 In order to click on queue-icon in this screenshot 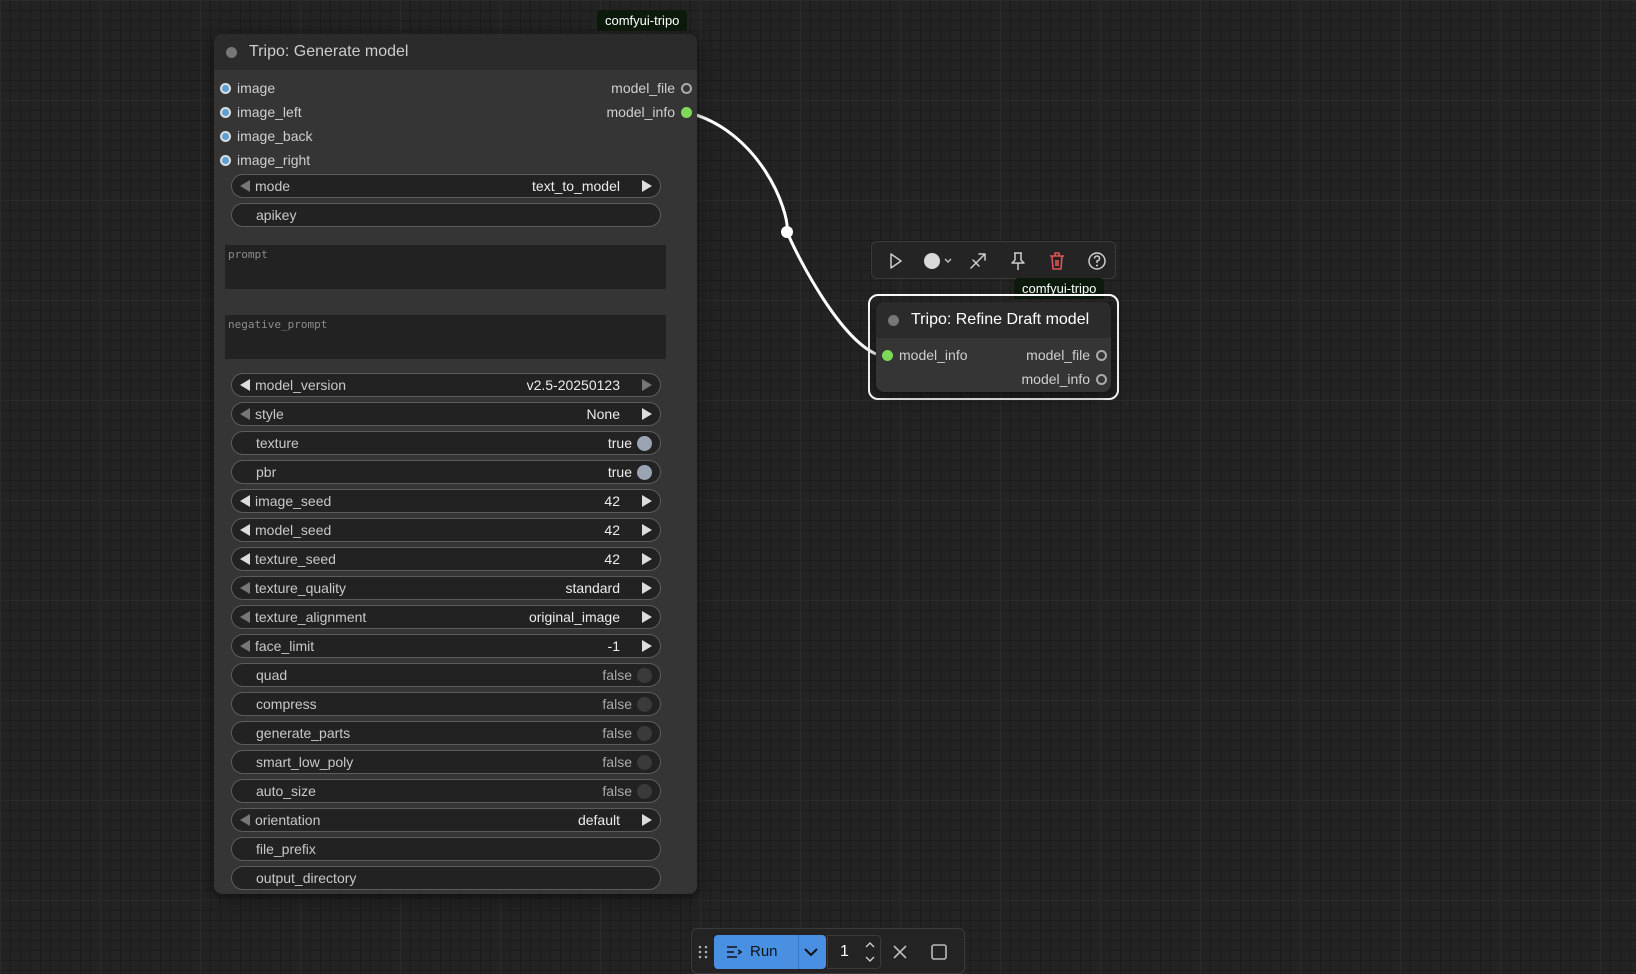, I will do `click(734, 952)`.